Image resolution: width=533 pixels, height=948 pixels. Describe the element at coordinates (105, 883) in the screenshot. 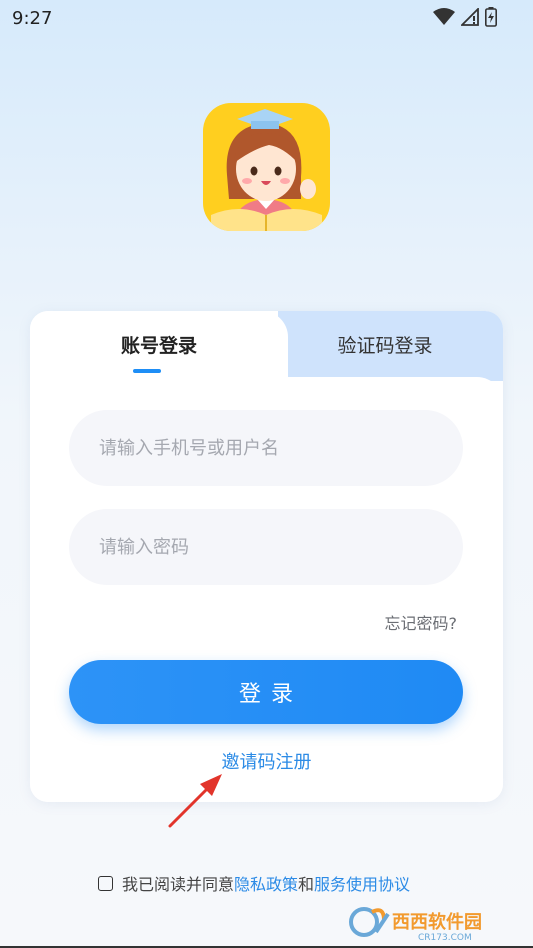

I see `agreement-checkbox` at that location.